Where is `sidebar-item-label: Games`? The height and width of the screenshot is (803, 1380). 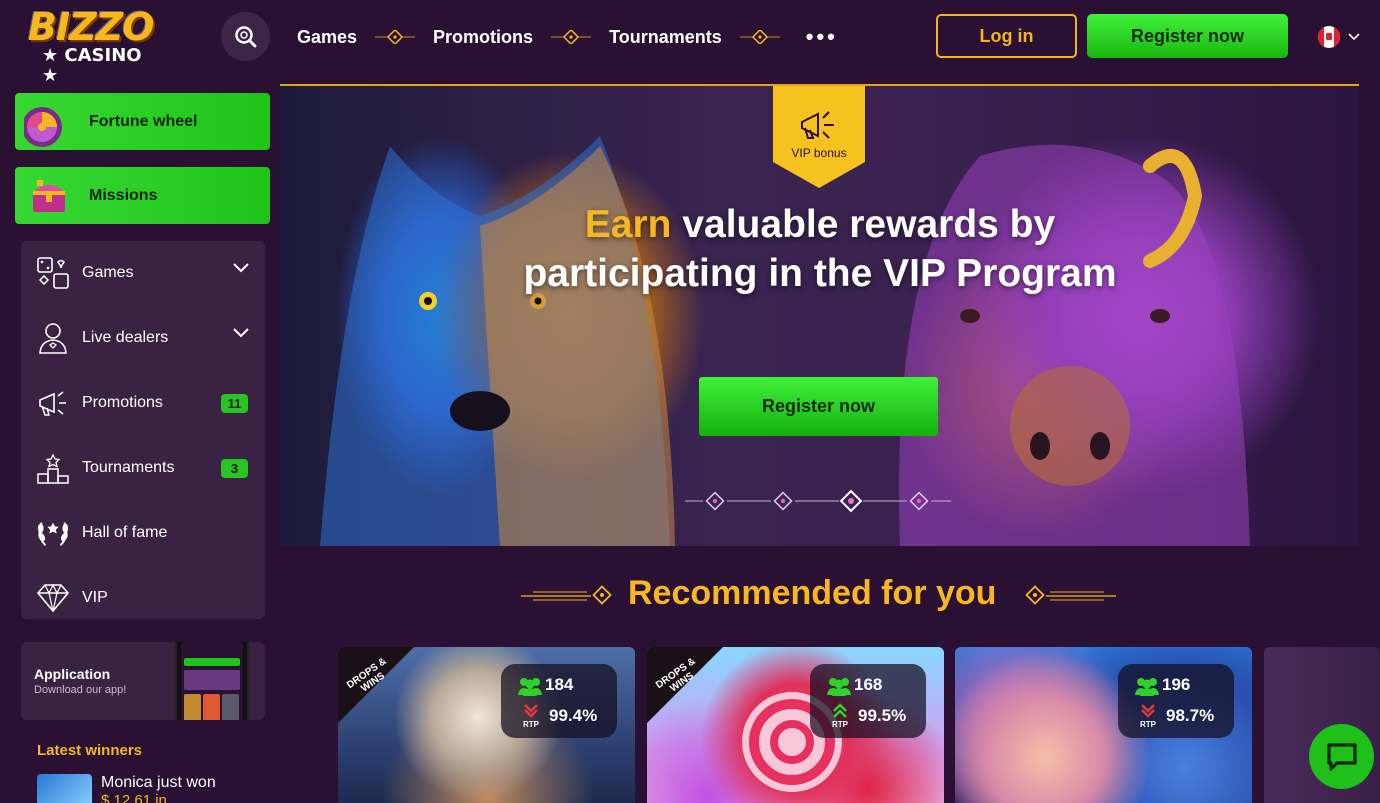
sidebar-item-label: Games is located at coordinates (108, 272).